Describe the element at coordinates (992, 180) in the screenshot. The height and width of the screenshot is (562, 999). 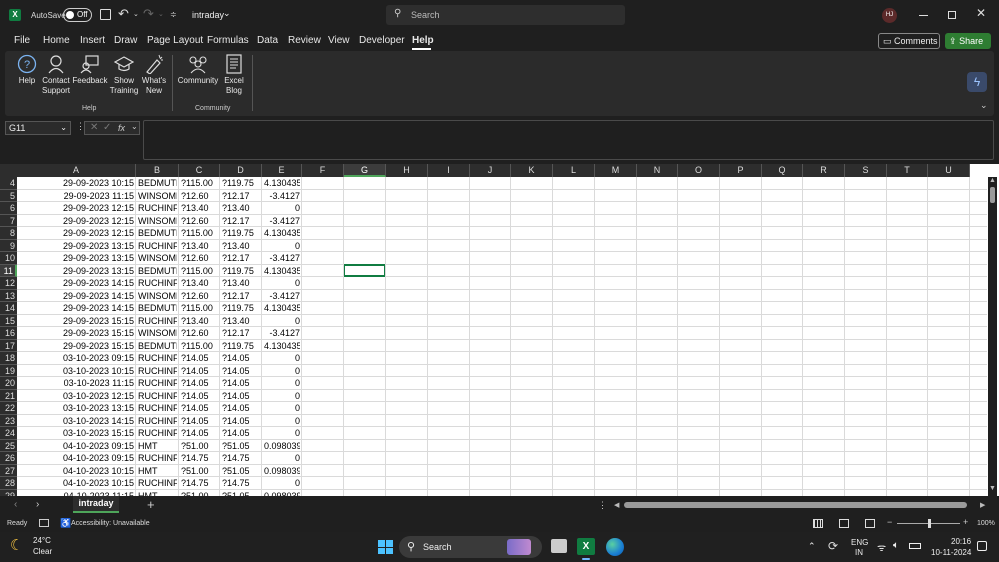
I see `scroll-up-arrow-icon: ▲` at that location.